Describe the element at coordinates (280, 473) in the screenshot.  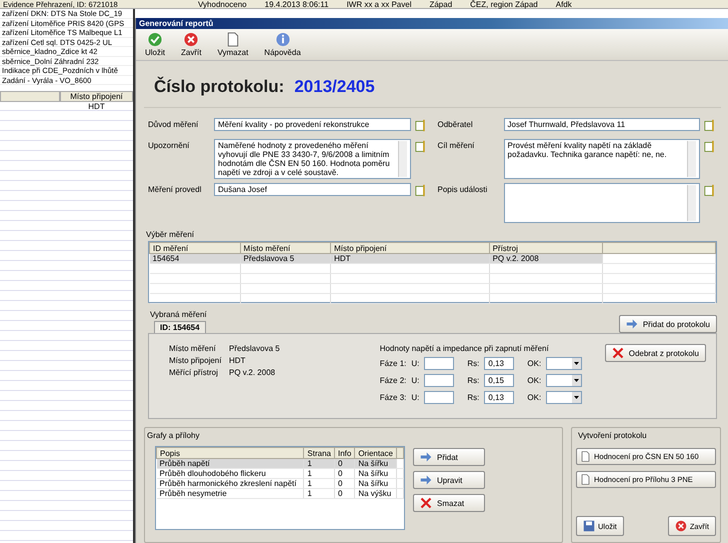
I see `table-row: Průběh dlouhodobého flickeru 1 0 Na šířku` at that location.